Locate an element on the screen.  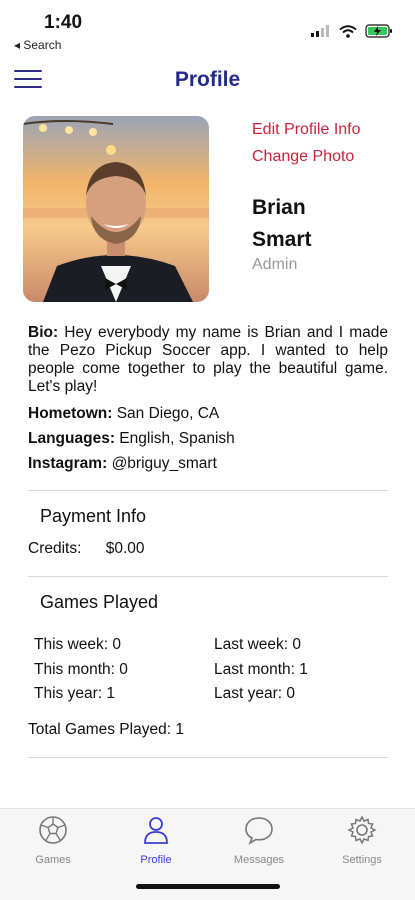
status-time: 1:40 is located at coordinates (63, 22).